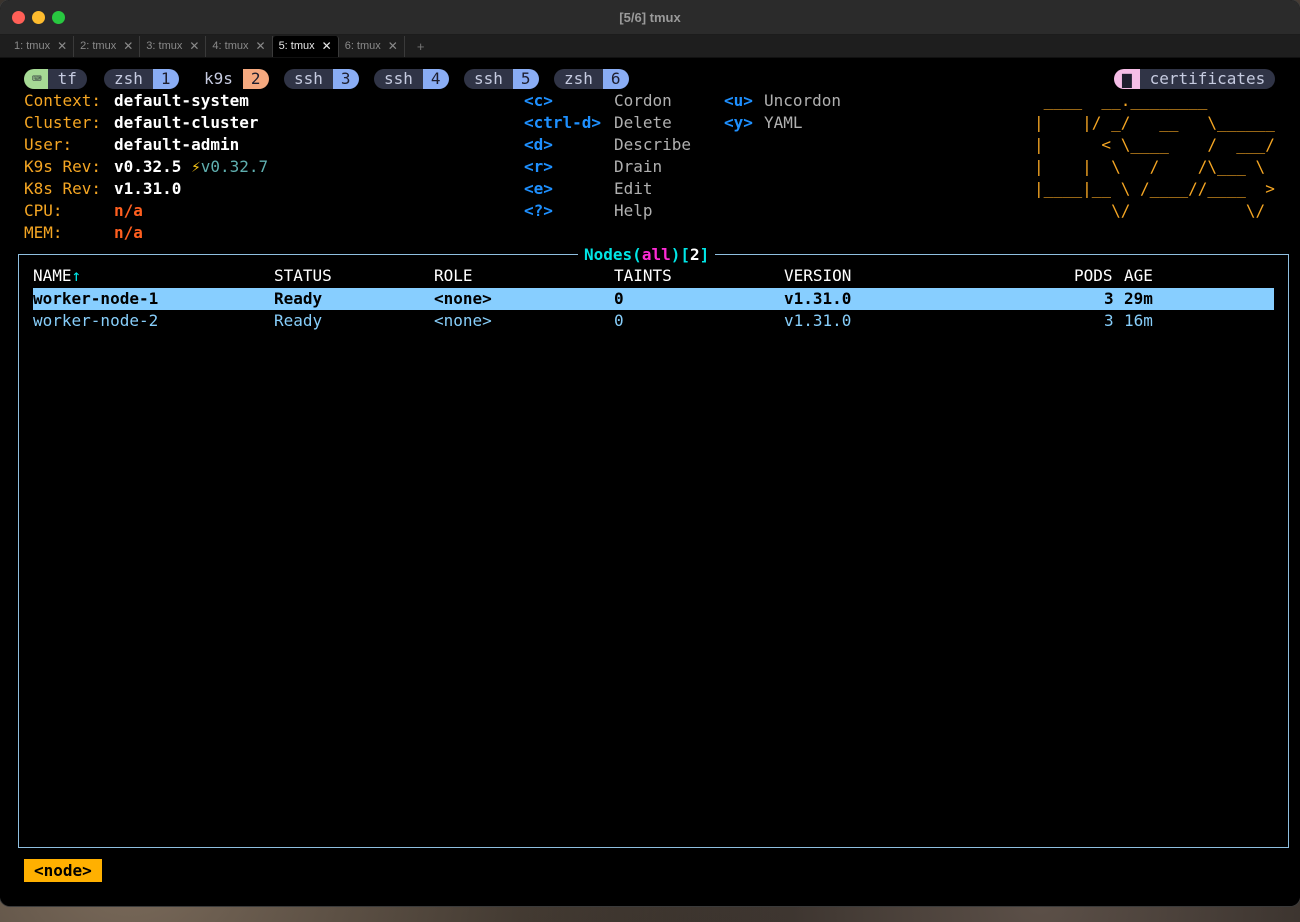 This screenshot has width=1300, height=922. I want to click on tab-label: 1: tmux, so click(32, 46).